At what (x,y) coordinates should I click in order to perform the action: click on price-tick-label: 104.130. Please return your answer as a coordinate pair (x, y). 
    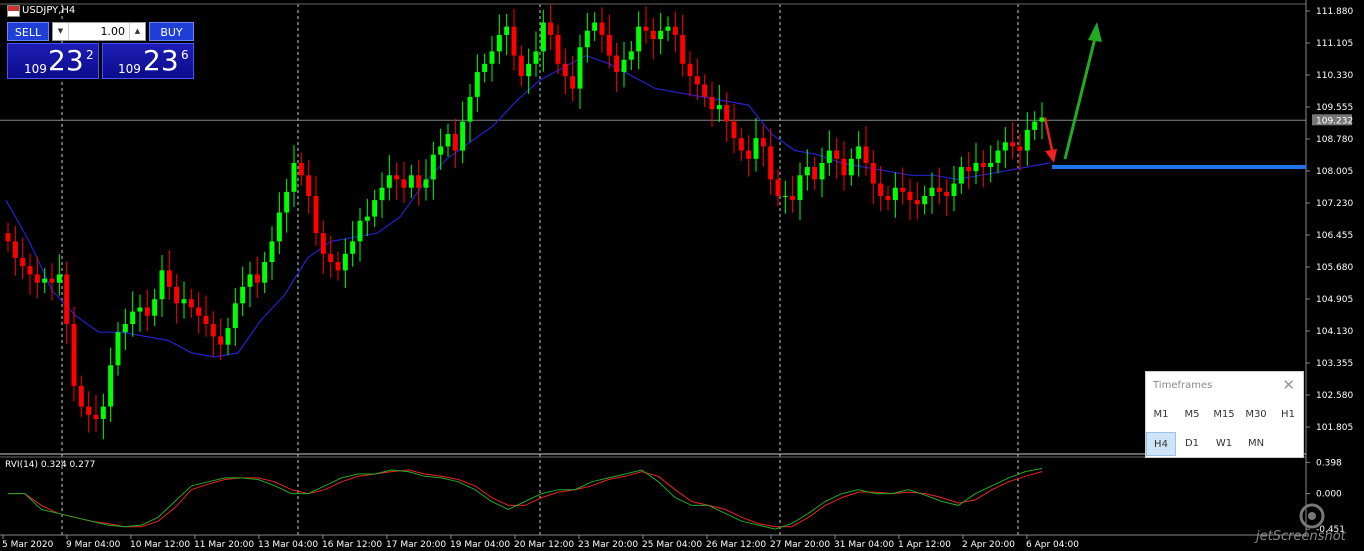
    Looking at the image, I should click on (1334, 332).